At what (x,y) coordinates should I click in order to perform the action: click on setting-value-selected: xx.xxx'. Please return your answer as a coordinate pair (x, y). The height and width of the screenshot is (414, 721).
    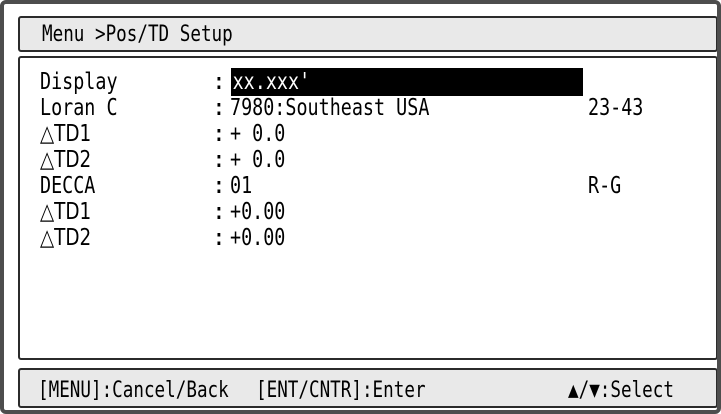
    Looking at the image, I should click on (407, 82).